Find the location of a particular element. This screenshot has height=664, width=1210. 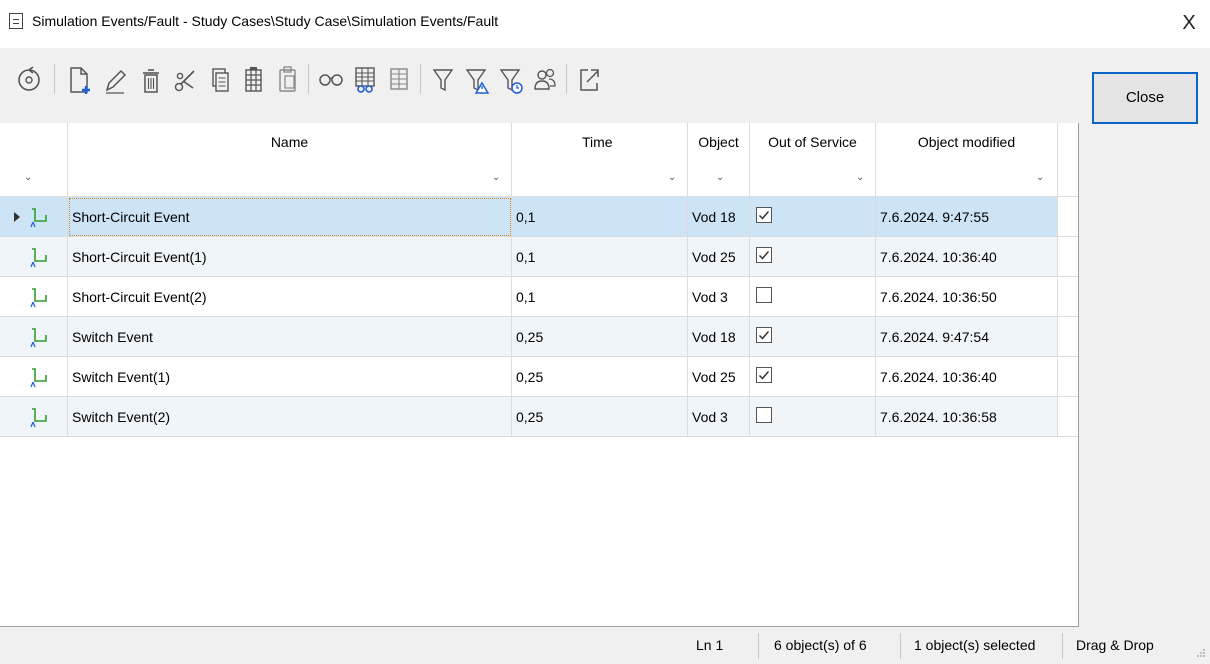

table-layout-icon is located at coordinates (399, 80).